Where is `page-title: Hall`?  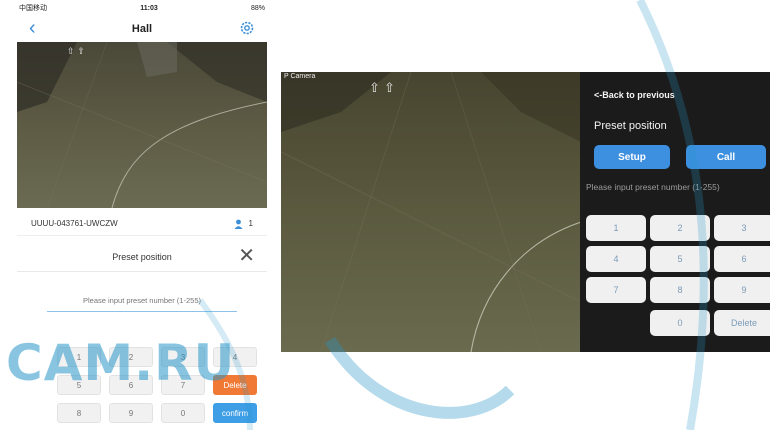 page-title: Hall is located at coordinates (142, 29).